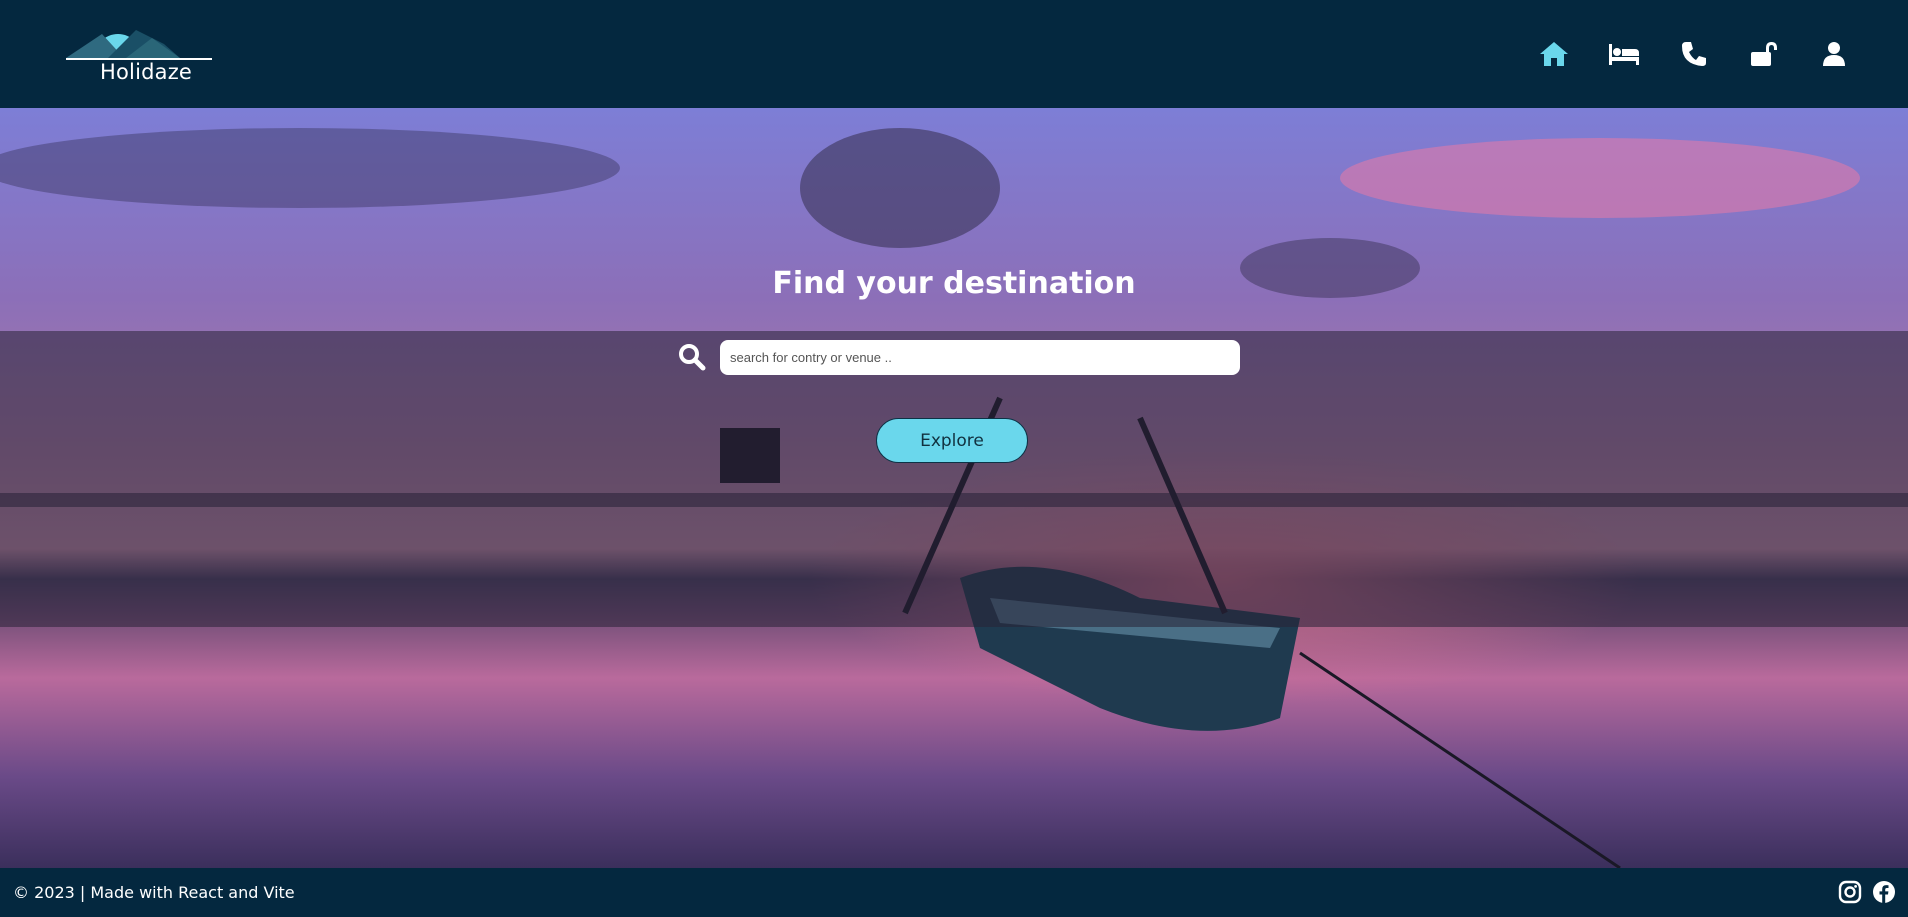  I want to click on nav-contact, so click(1694, 54).